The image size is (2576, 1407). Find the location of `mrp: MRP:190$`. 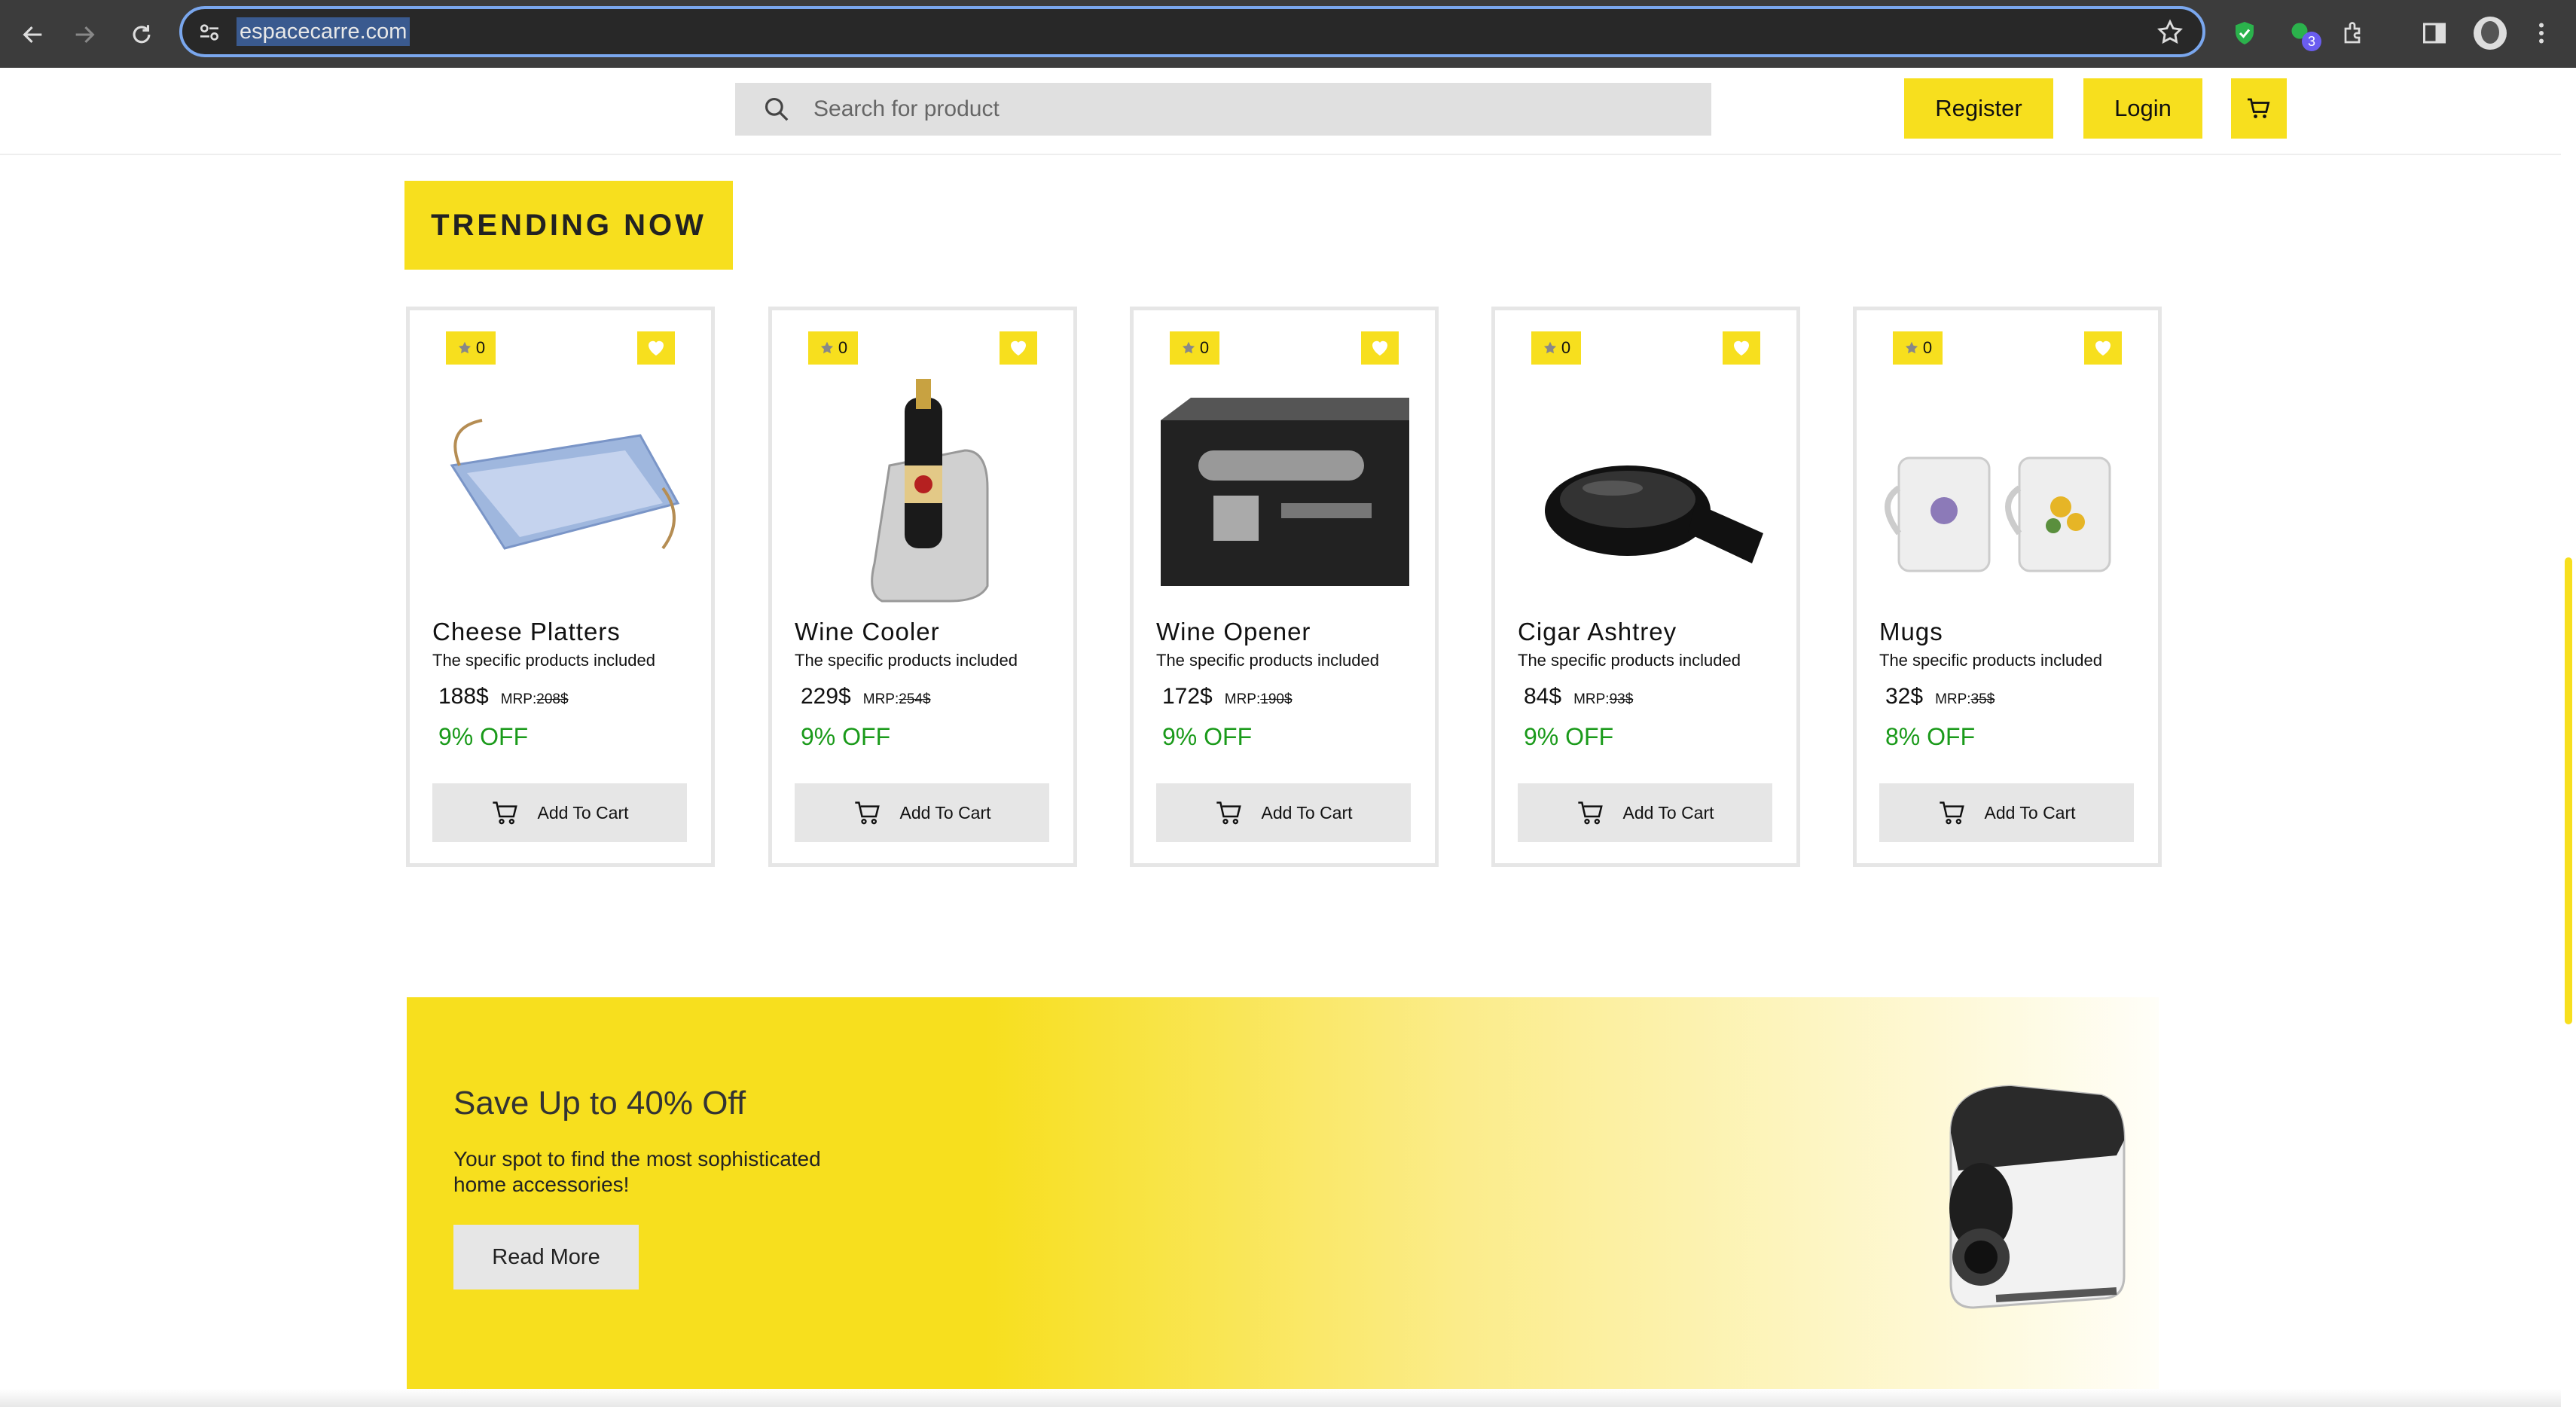

mrp: MRP:190$ is located at coordinates (1259, 699).